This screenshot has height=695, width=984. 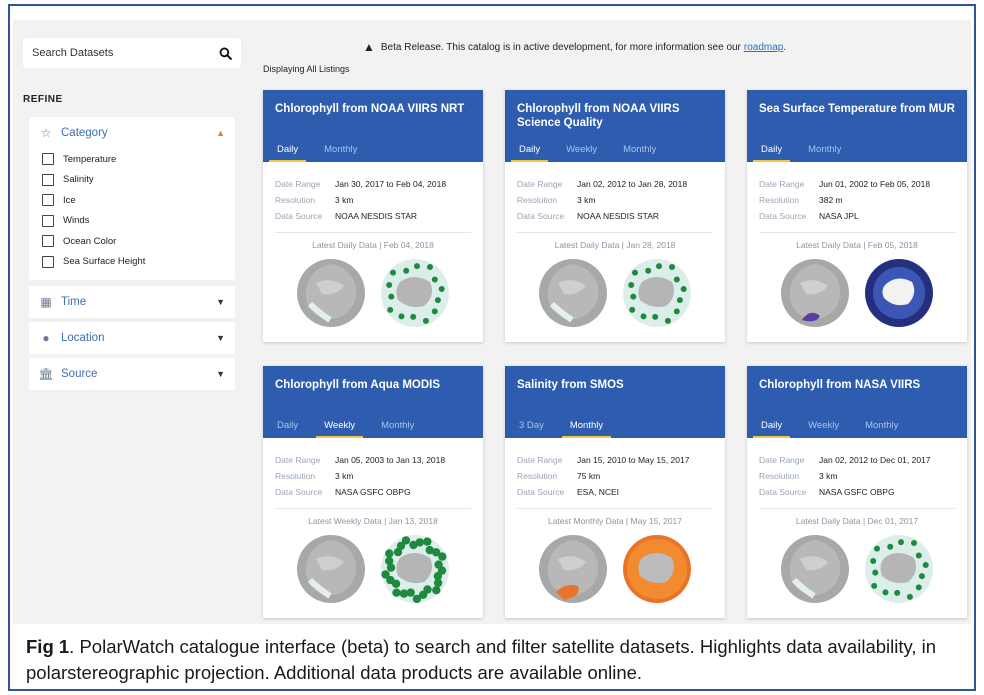 I want to click on location-label: Location, so click(x=83, y=338).